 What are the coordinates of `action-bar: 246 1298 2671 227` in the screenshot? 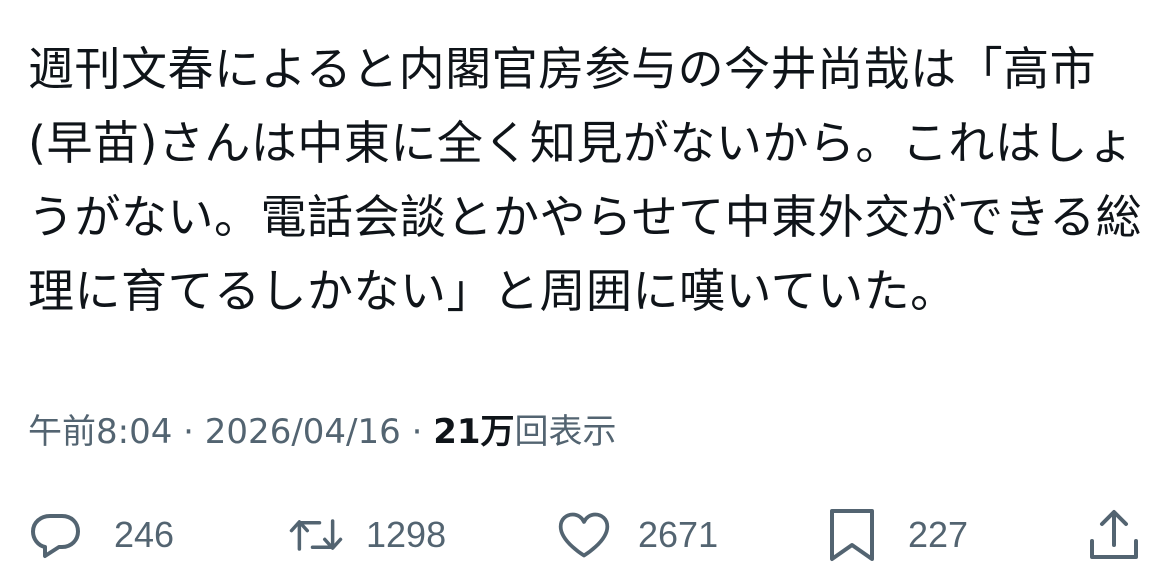 It's located at (585, 535).